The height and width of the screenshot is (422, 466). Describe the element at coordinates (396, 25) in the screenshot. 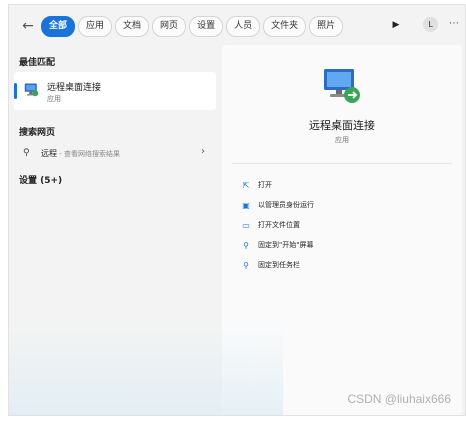

I see `more-tabs-play-icon: ▶` at that location.